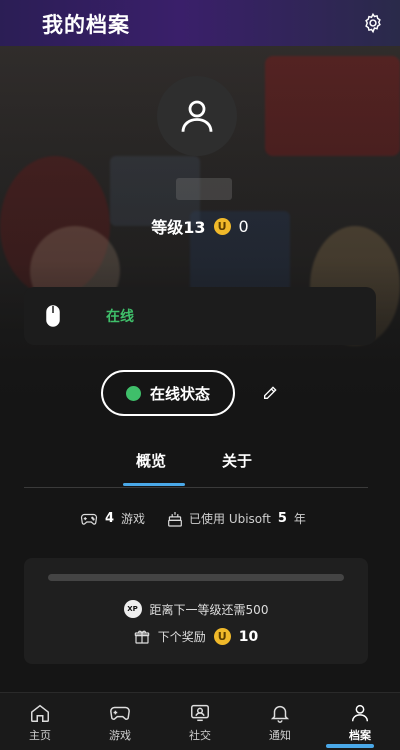 This screenshot has height=750, width=400. What do you see at coordinates (120, 721) in the screenshot?
I see `nav-item-games: 游戏` at bounding box center [120, 721].